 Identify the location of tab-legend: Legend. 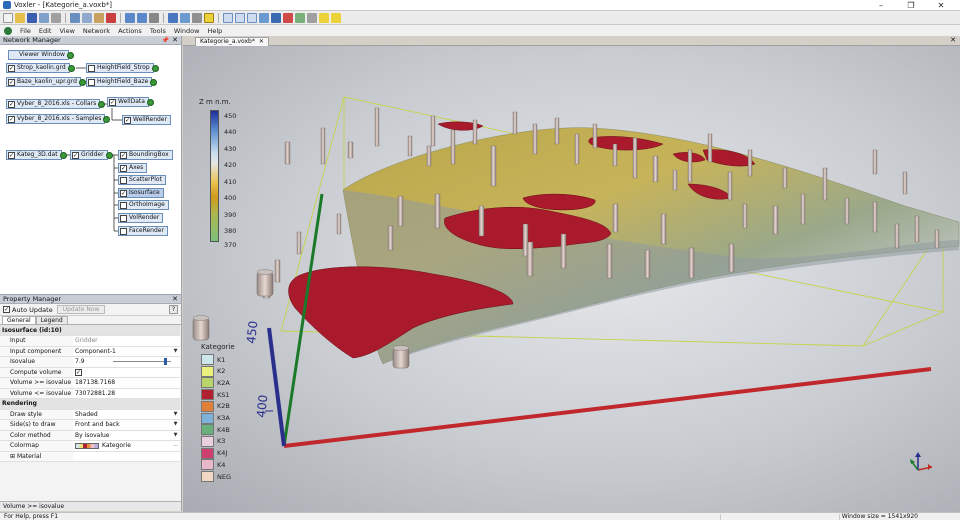
(51, 320).